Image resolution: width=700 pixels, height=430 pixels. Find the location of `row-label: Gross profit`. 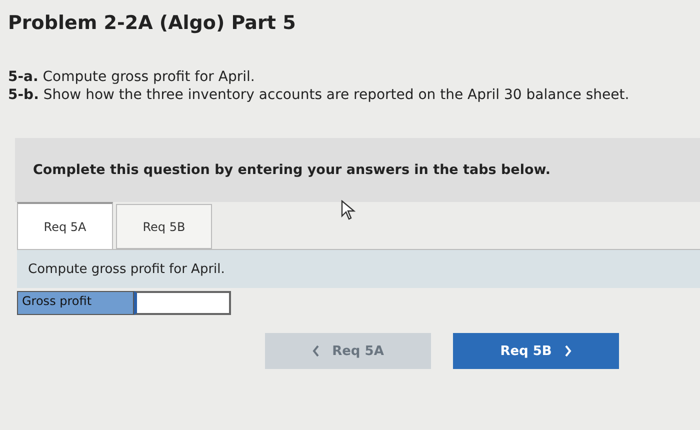

row-label: Gross profit is located at coordinates (75, 303).